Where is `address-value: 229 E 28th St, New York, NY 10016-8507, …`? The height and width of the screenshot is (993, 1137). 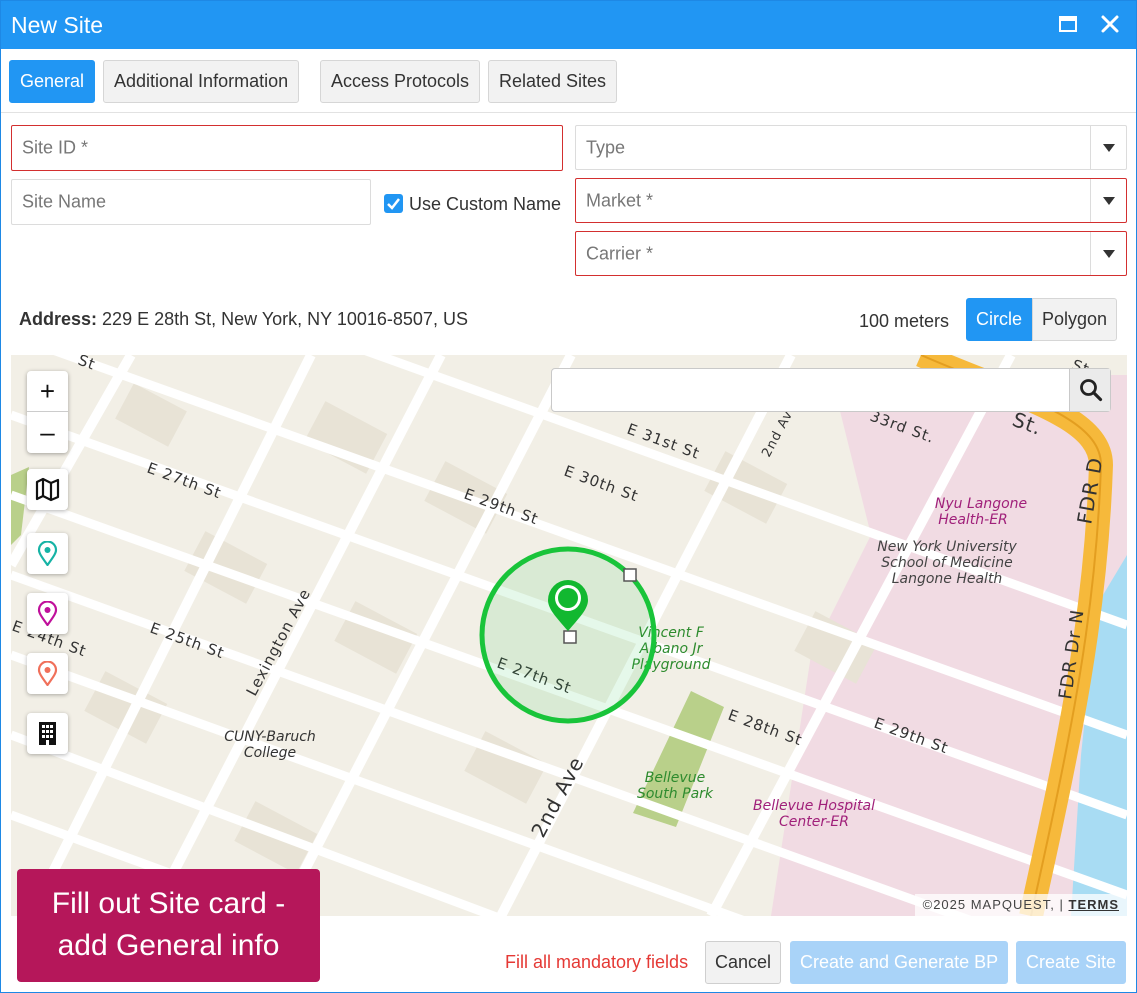
address-value: 229 E 28th St, New York, NY 10016-8507, … is located at coordinates (285, 319).